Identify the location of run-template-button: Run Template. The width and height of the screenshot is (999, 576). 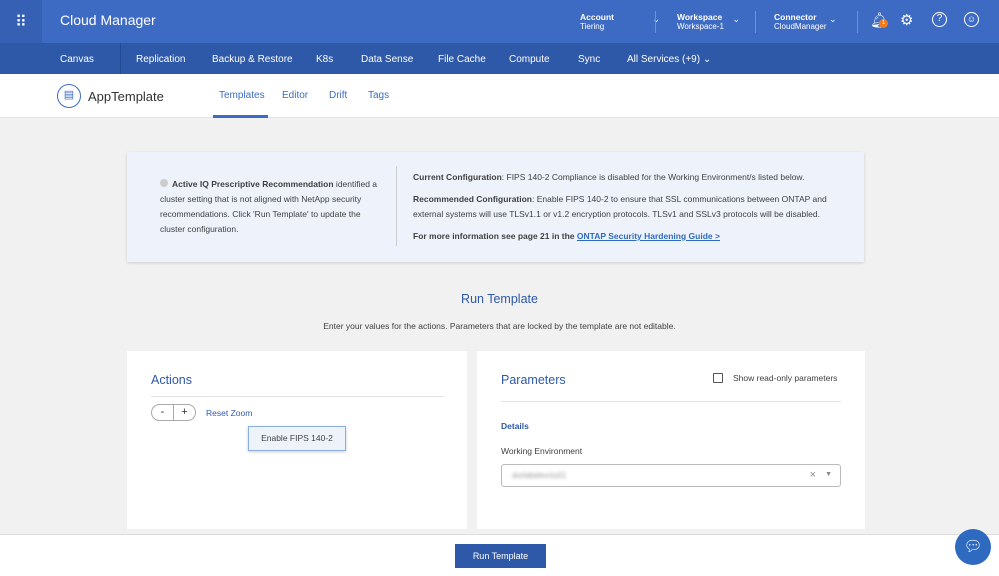
(500, 556).